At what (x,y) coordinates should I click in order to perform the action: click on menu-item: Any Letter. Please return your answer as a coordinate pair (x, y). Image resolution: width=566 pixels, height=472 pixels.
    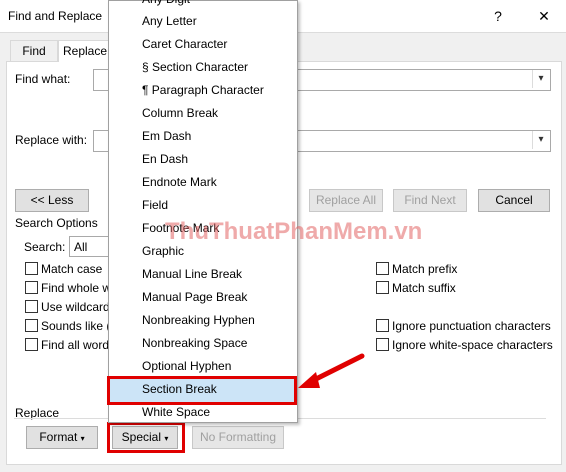
    Looking at the image, I should click on (169, 21).